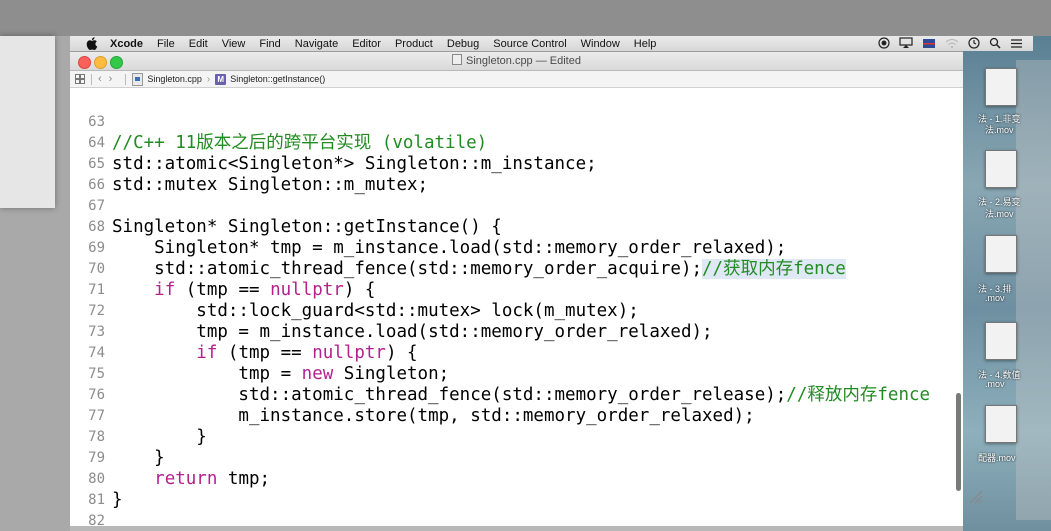  Describe the element at coordinates (645, 44) in the screenshot. I see `menu-help: Help` at that location.